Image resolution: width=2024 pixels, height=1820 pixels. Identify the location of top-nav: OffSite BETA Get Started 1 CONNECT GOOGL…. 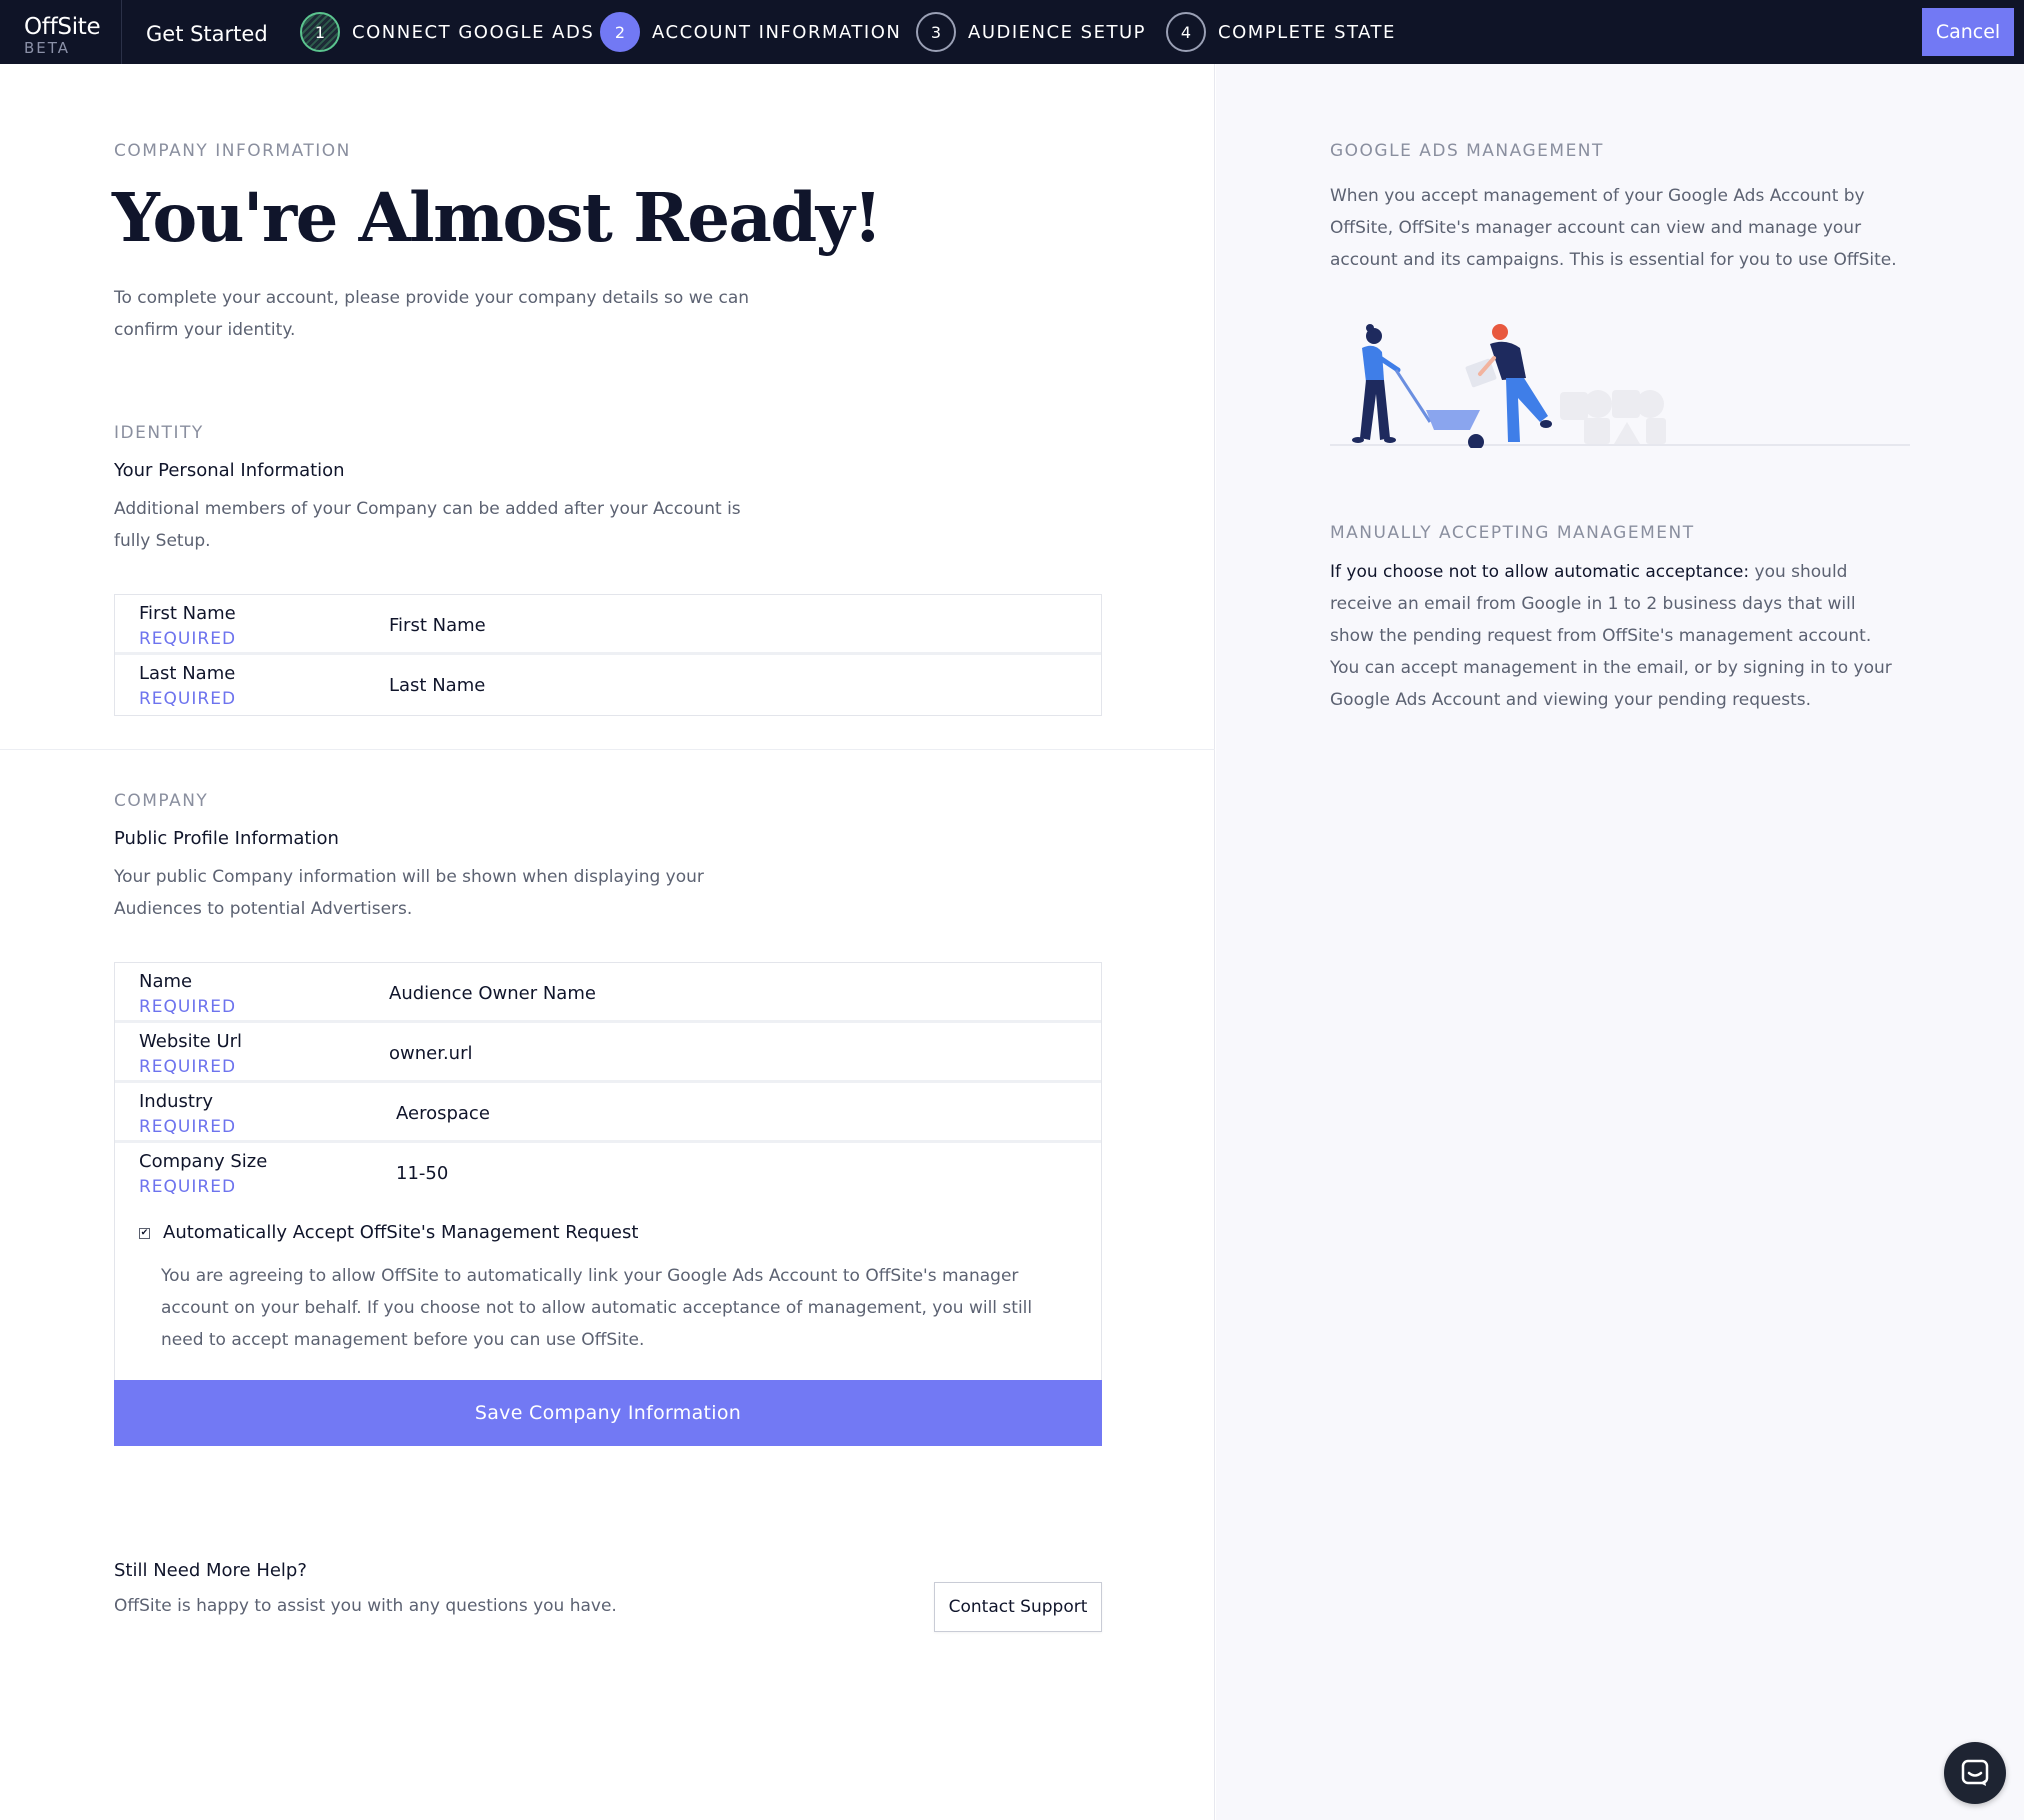
(1012, 32).